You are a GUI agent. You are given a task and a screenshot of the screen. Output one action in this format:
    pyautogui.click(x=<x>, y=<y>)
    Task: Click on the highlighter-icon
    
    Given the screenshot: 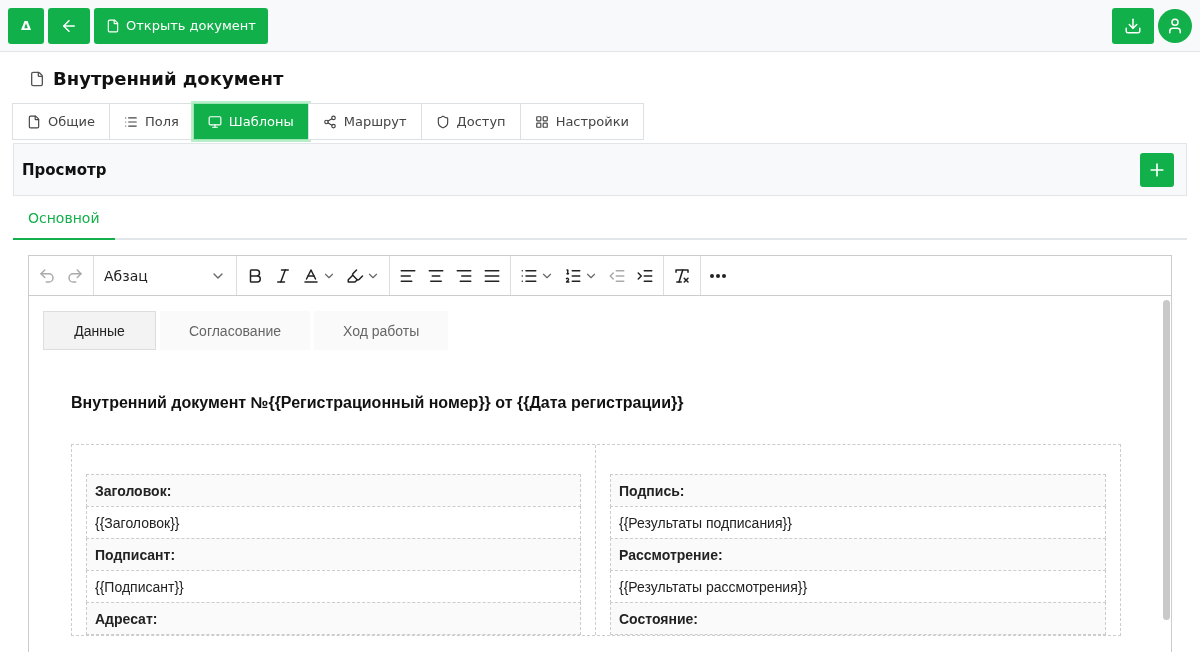 What is the action you would take?
    pyautogui.click(x=355, y=275)
    